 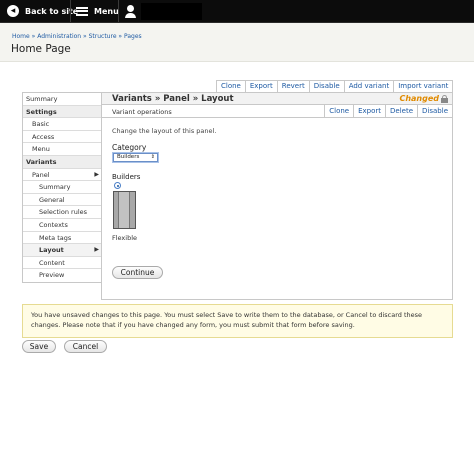 What do you see at coordinates (340, 111) in the screenshot?
I see `variant-op-clone-button: Clone` at bounding box center [340, 111].